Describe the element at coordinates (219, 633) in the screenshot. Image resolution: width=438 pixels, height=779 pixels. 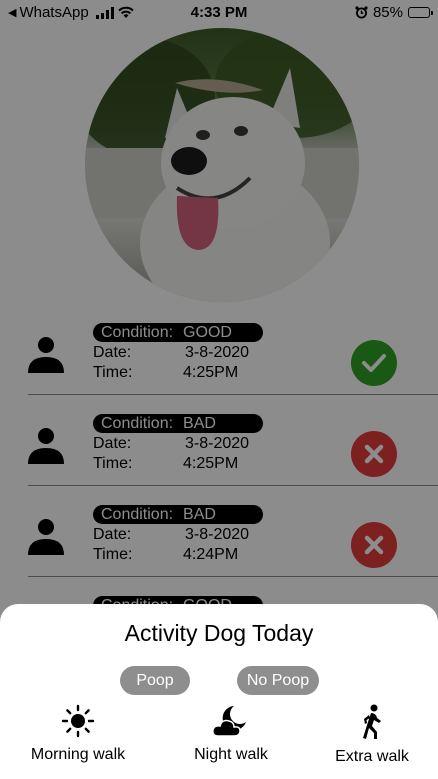
I see `sheet-title: Activity Dog Today` at that location.